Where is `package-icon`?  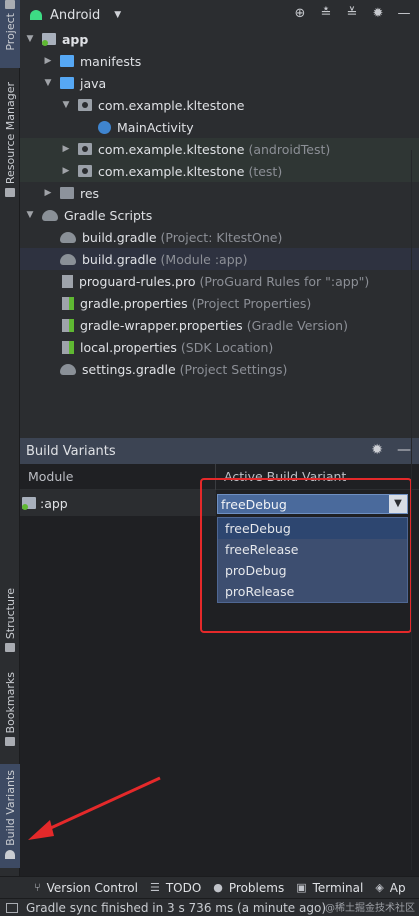
package-icon is located at coordinates (85, 105).